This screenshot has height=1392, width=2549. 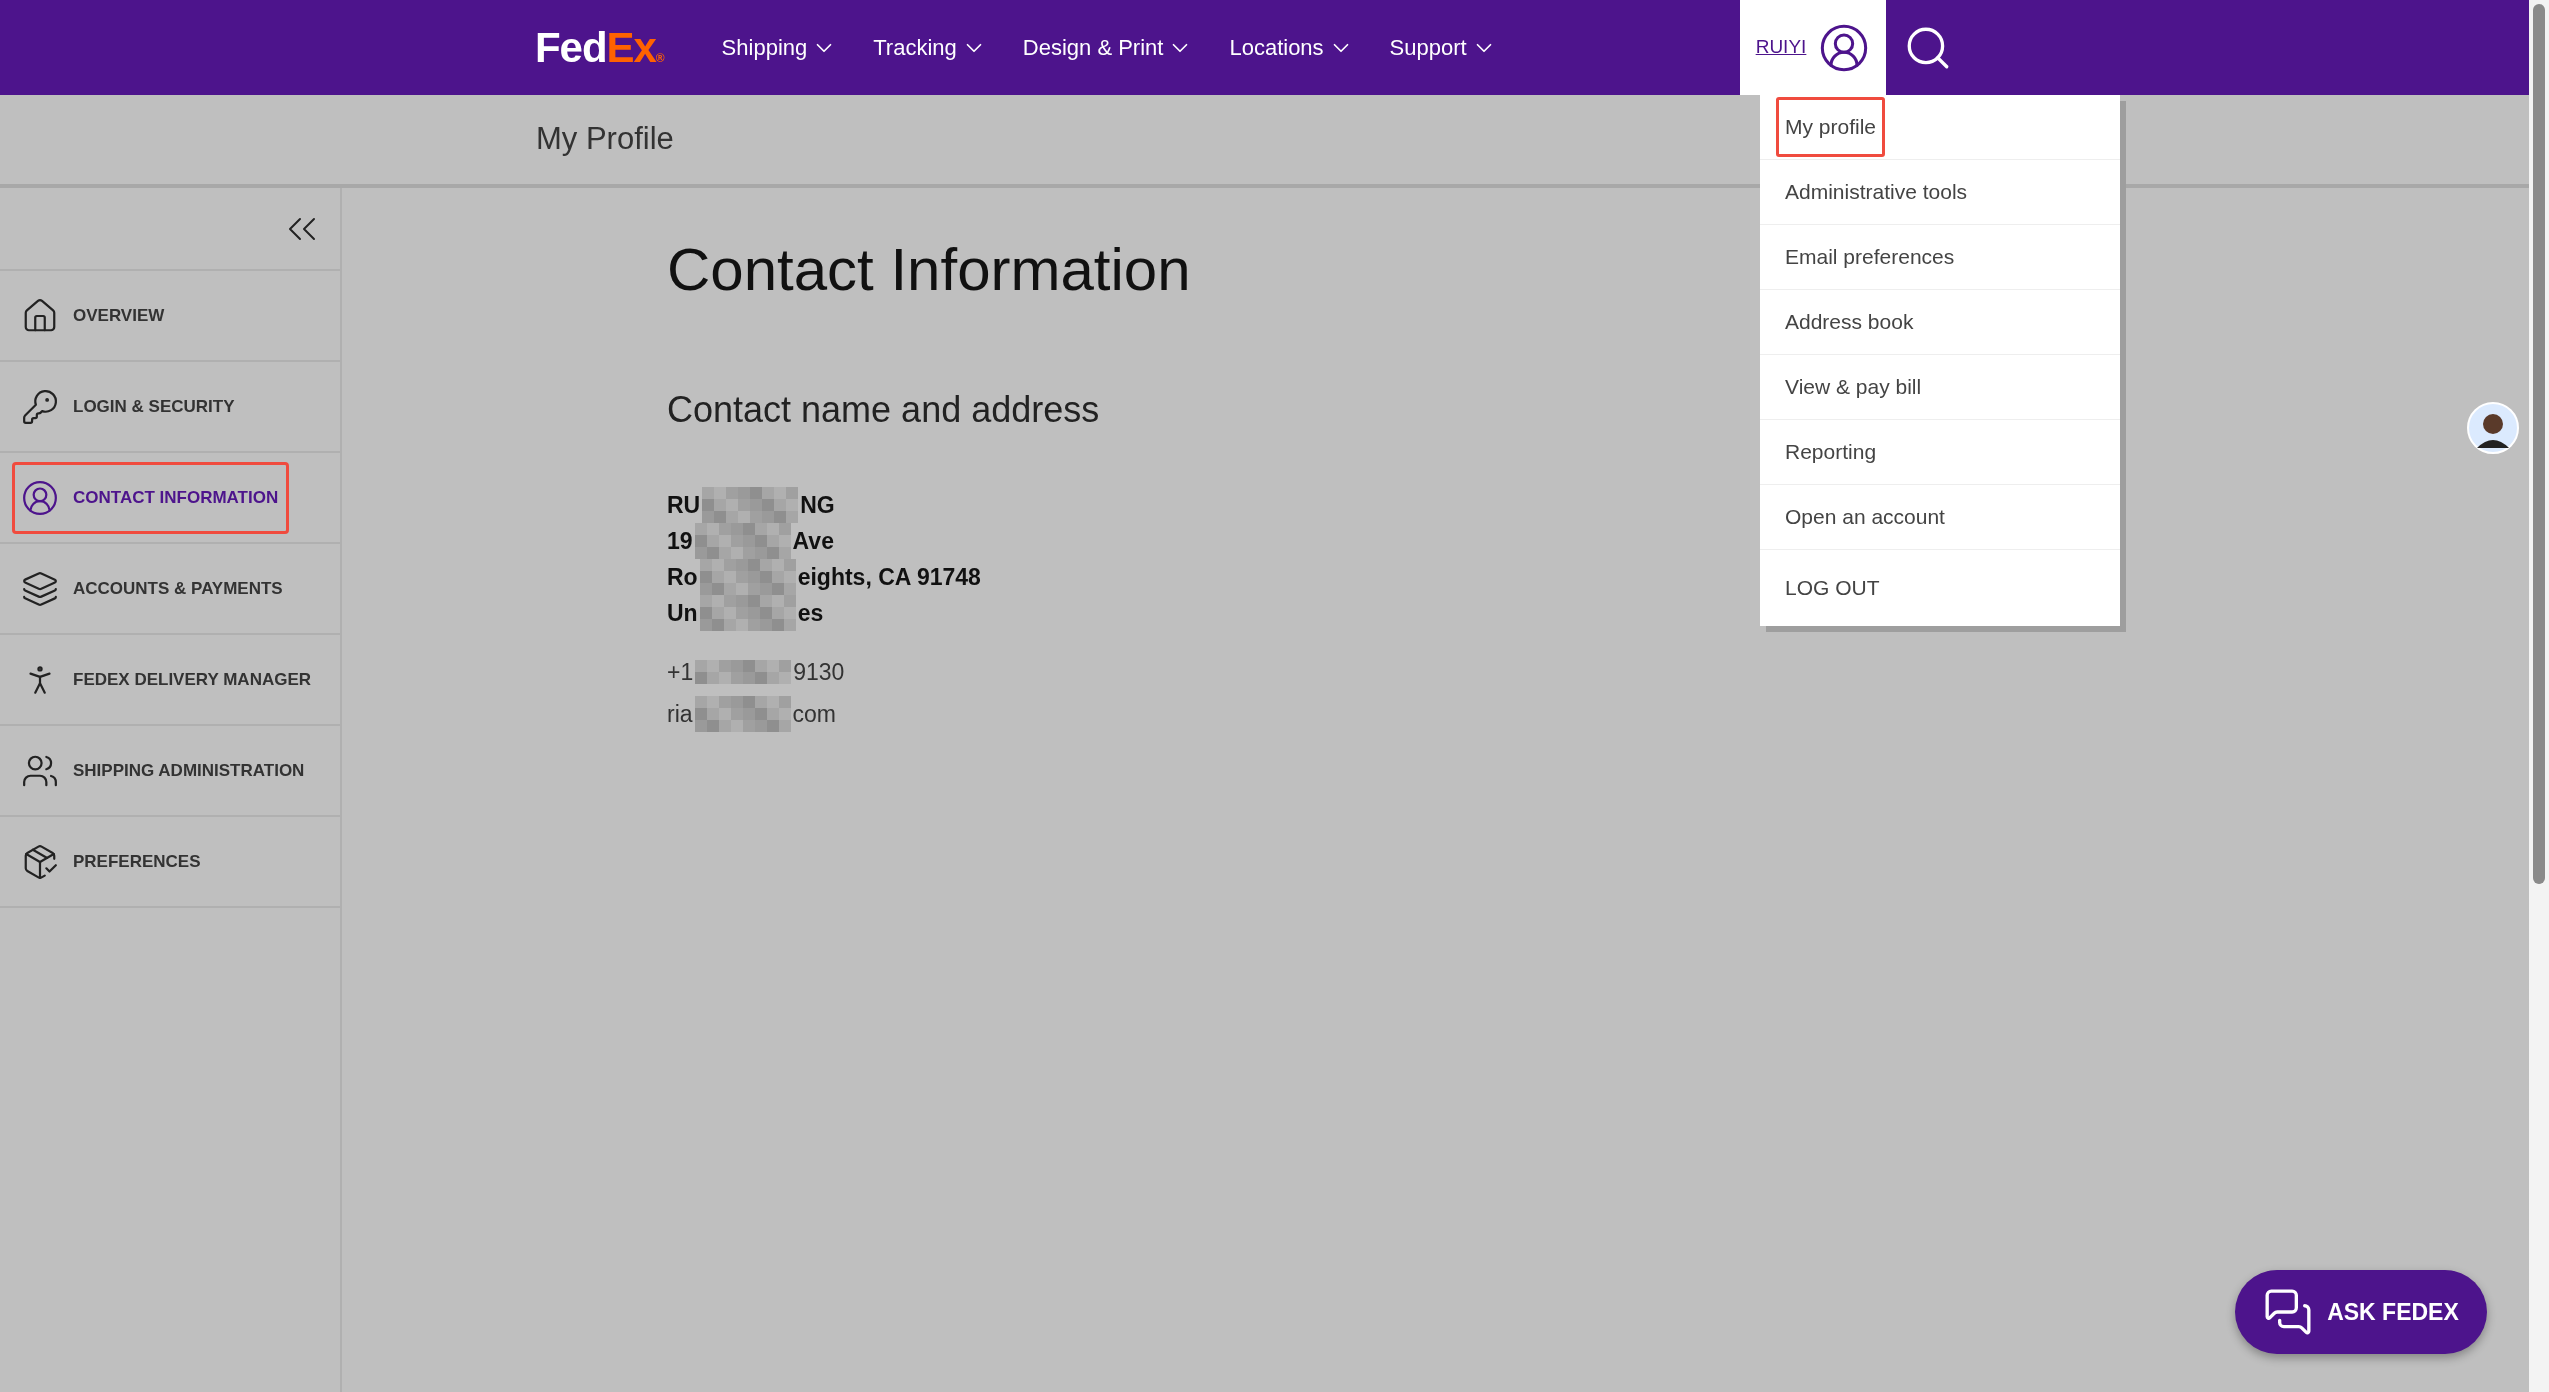 What do you see at coordinates (94, 315) in the screenshot?
I see `sidebar-item: OVERVIEW` at bounding box center [94, 315].